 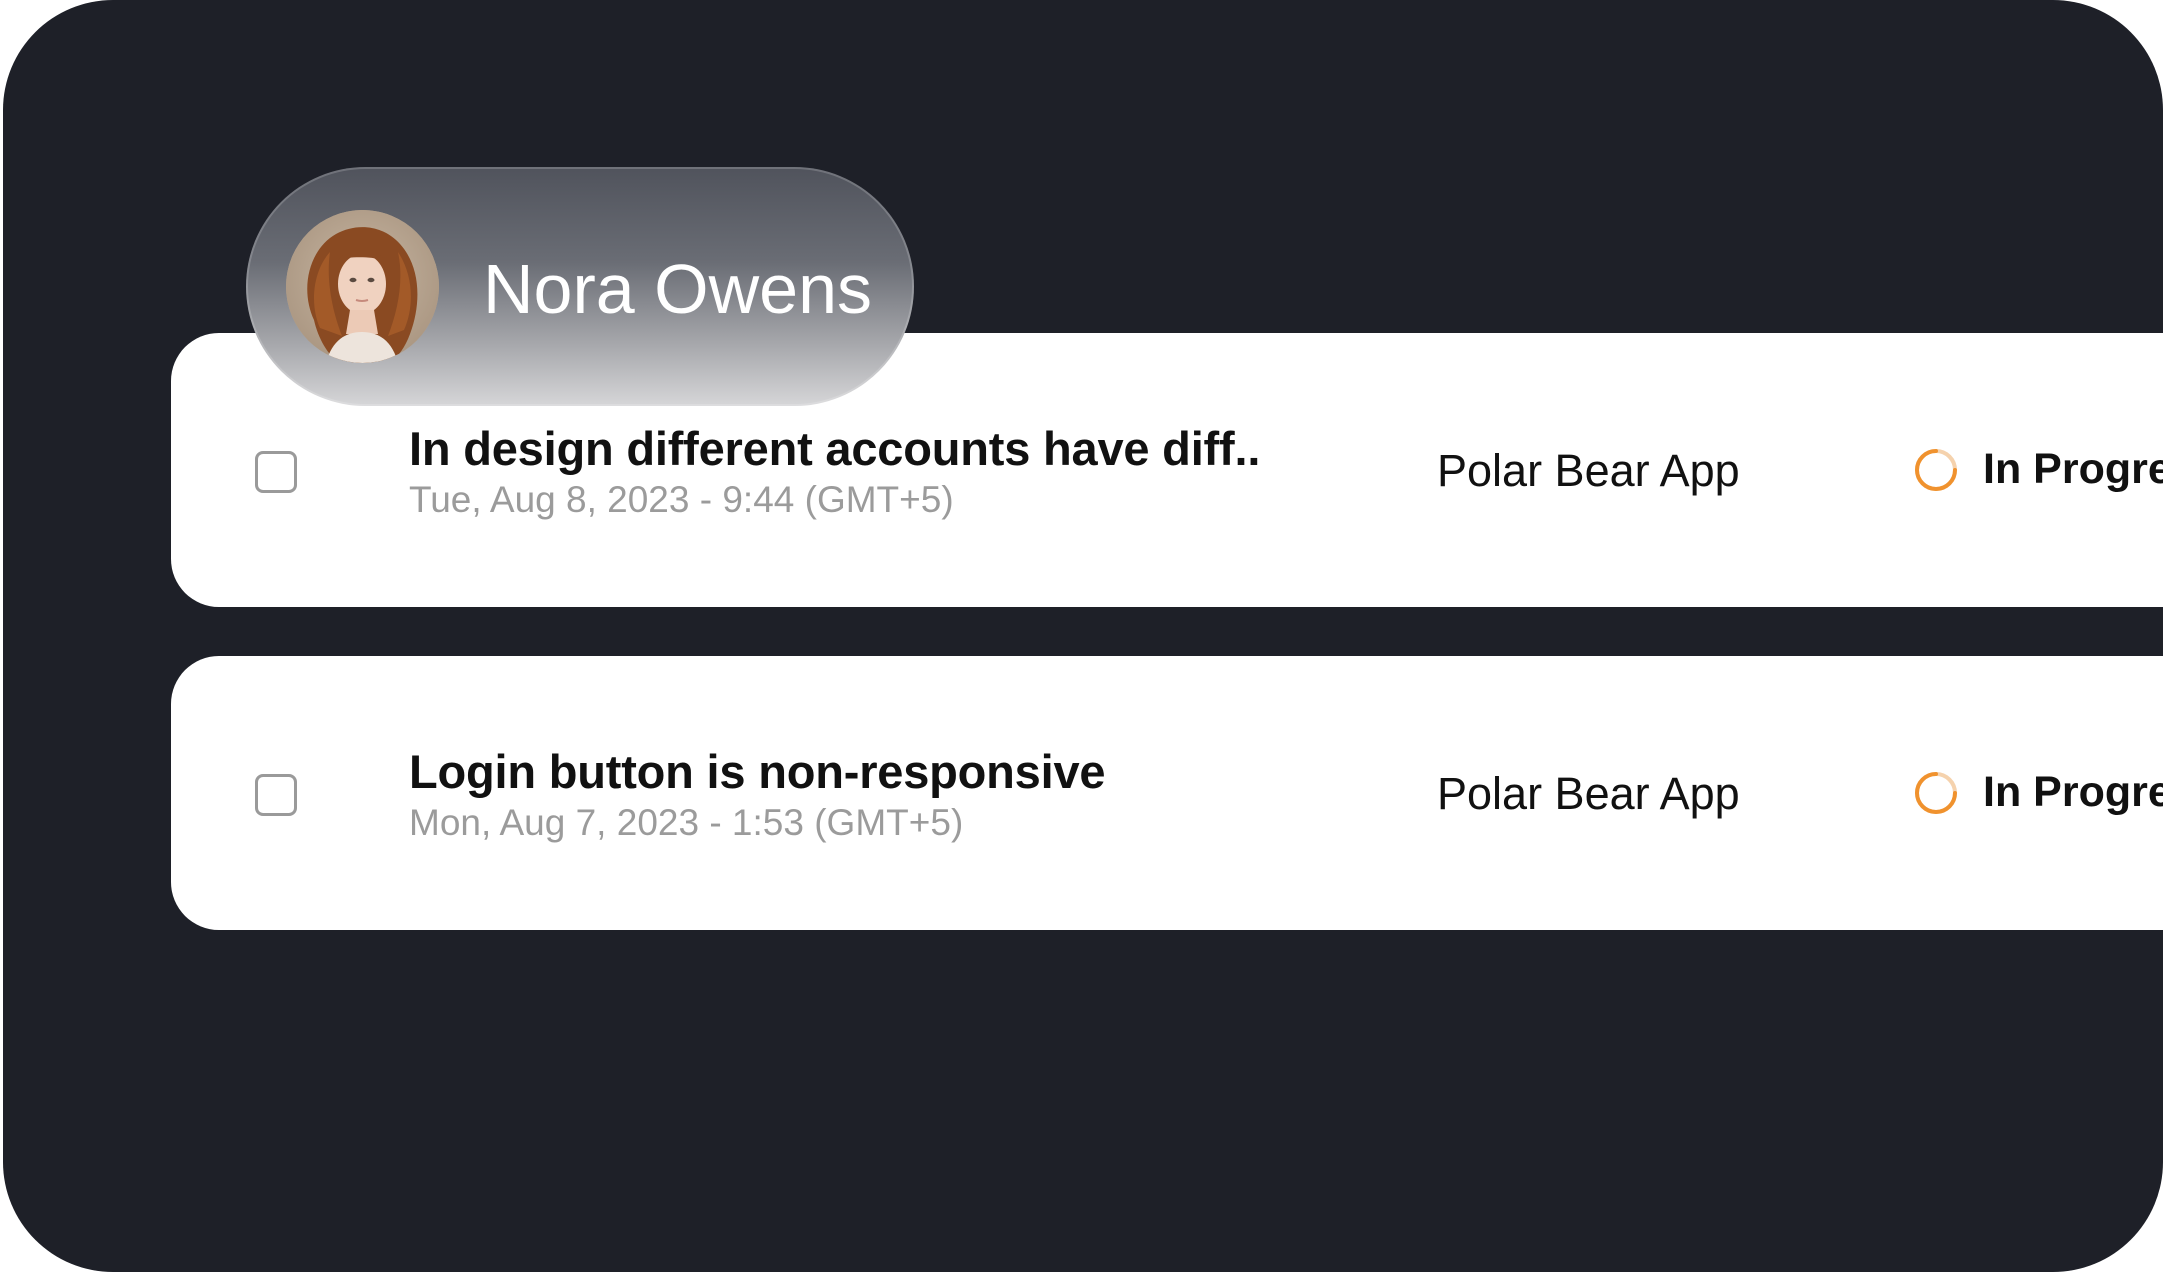 I want to click on task-title: In design different accounts have diff.., so click(x=835, y=448).